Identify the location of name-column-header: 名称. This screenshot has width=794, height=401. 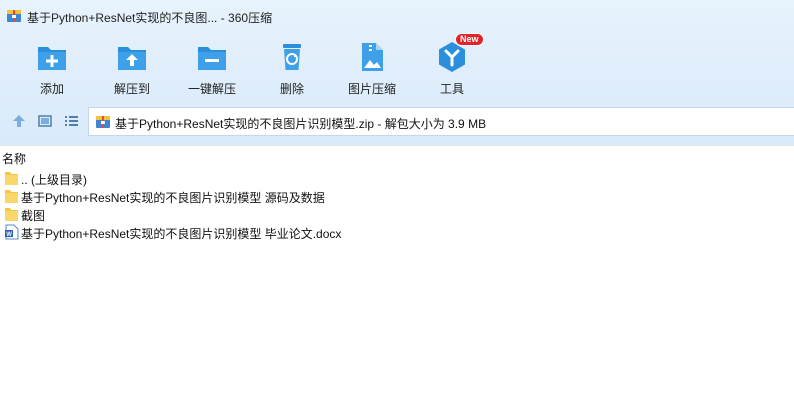
(14, 158).